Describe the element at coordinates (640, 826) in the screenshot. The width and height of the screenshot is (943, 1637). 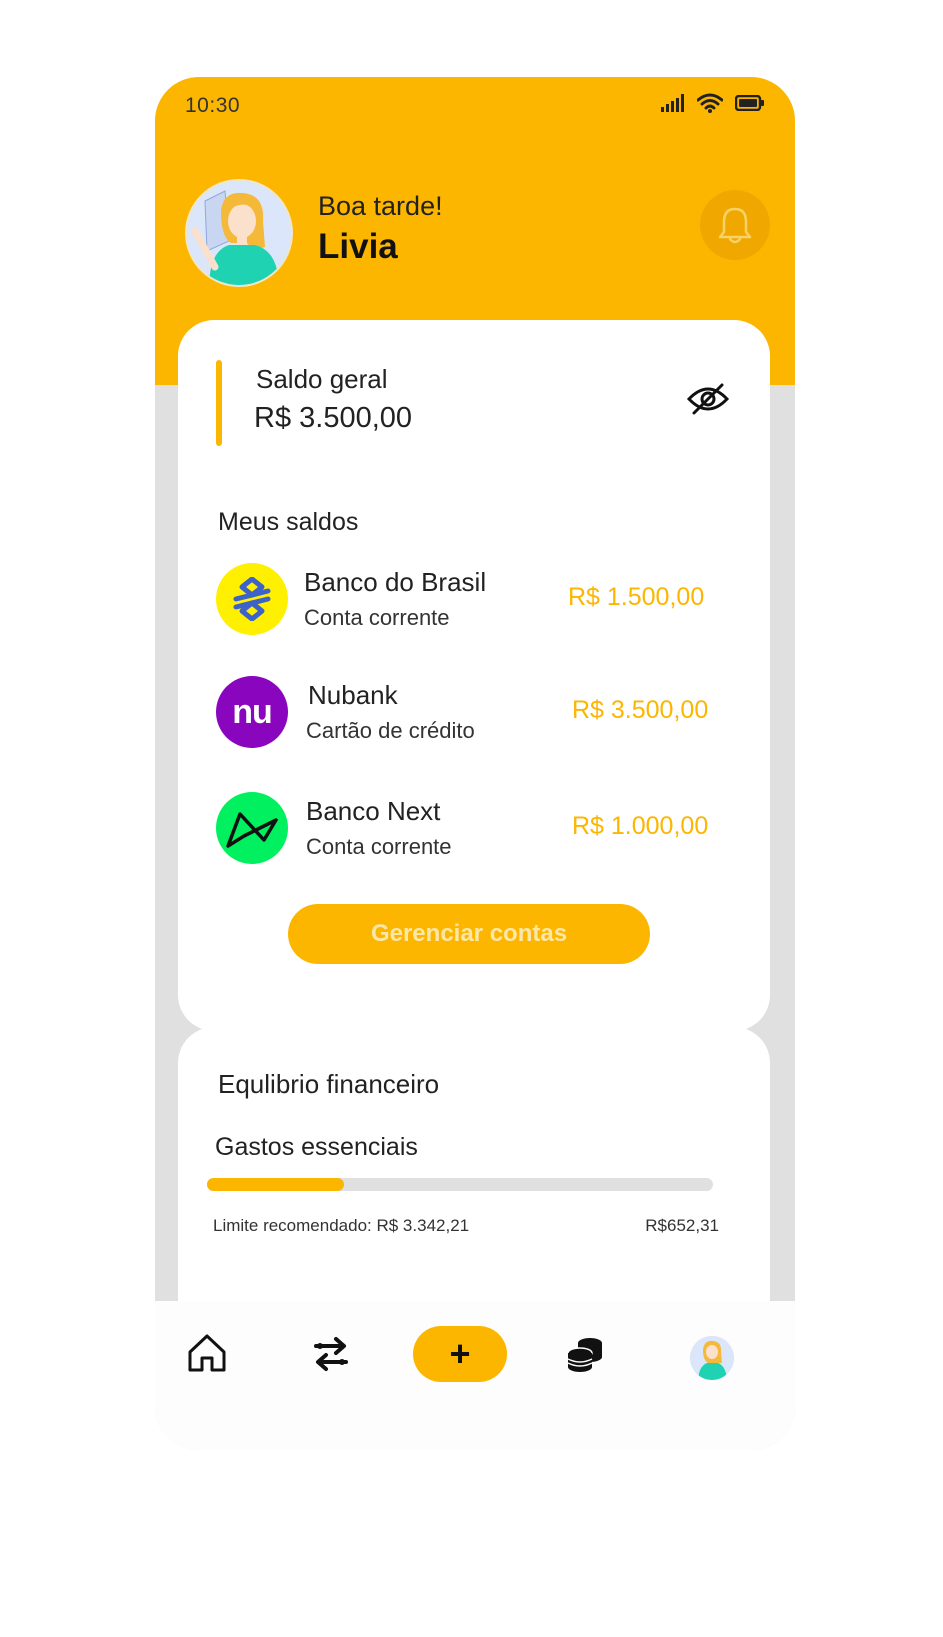
I see `account-amount: R$ 1.000,00` at that location.